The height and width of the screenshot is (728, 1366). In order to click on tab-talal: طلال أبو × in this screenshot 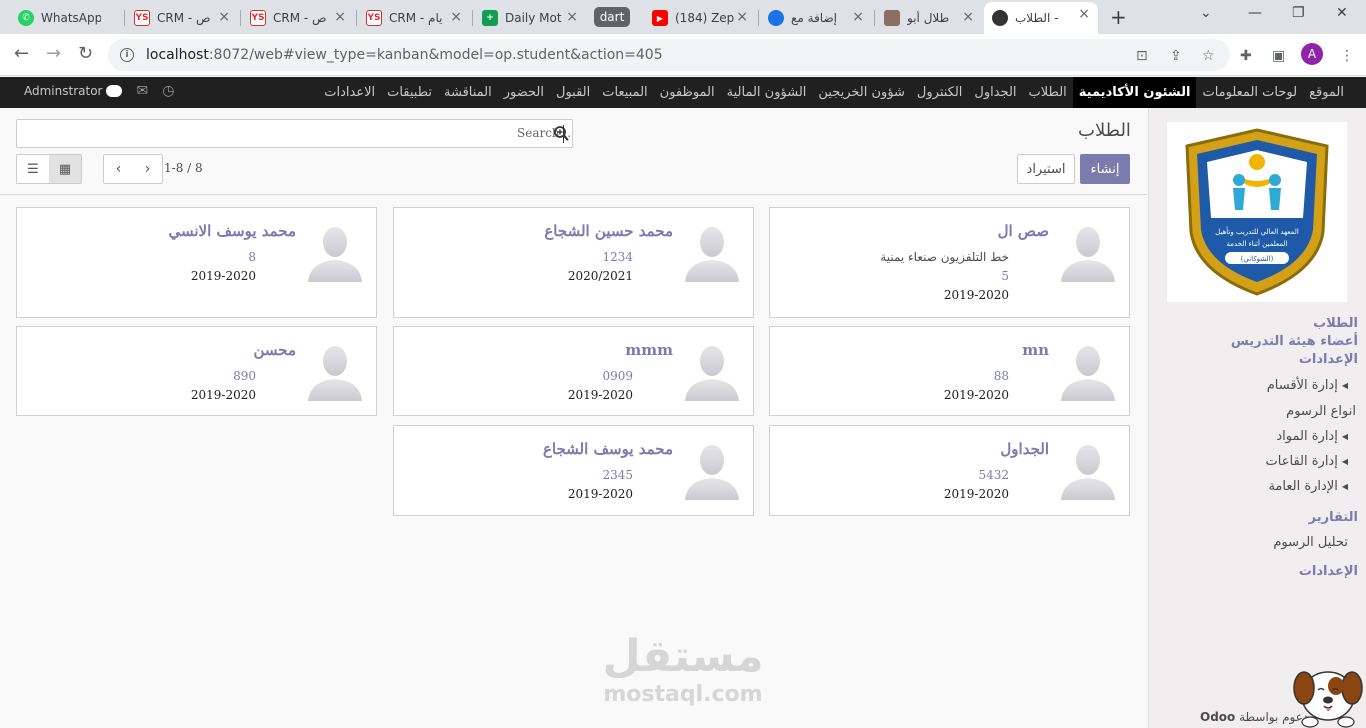, I will do `click(929, 18)`.